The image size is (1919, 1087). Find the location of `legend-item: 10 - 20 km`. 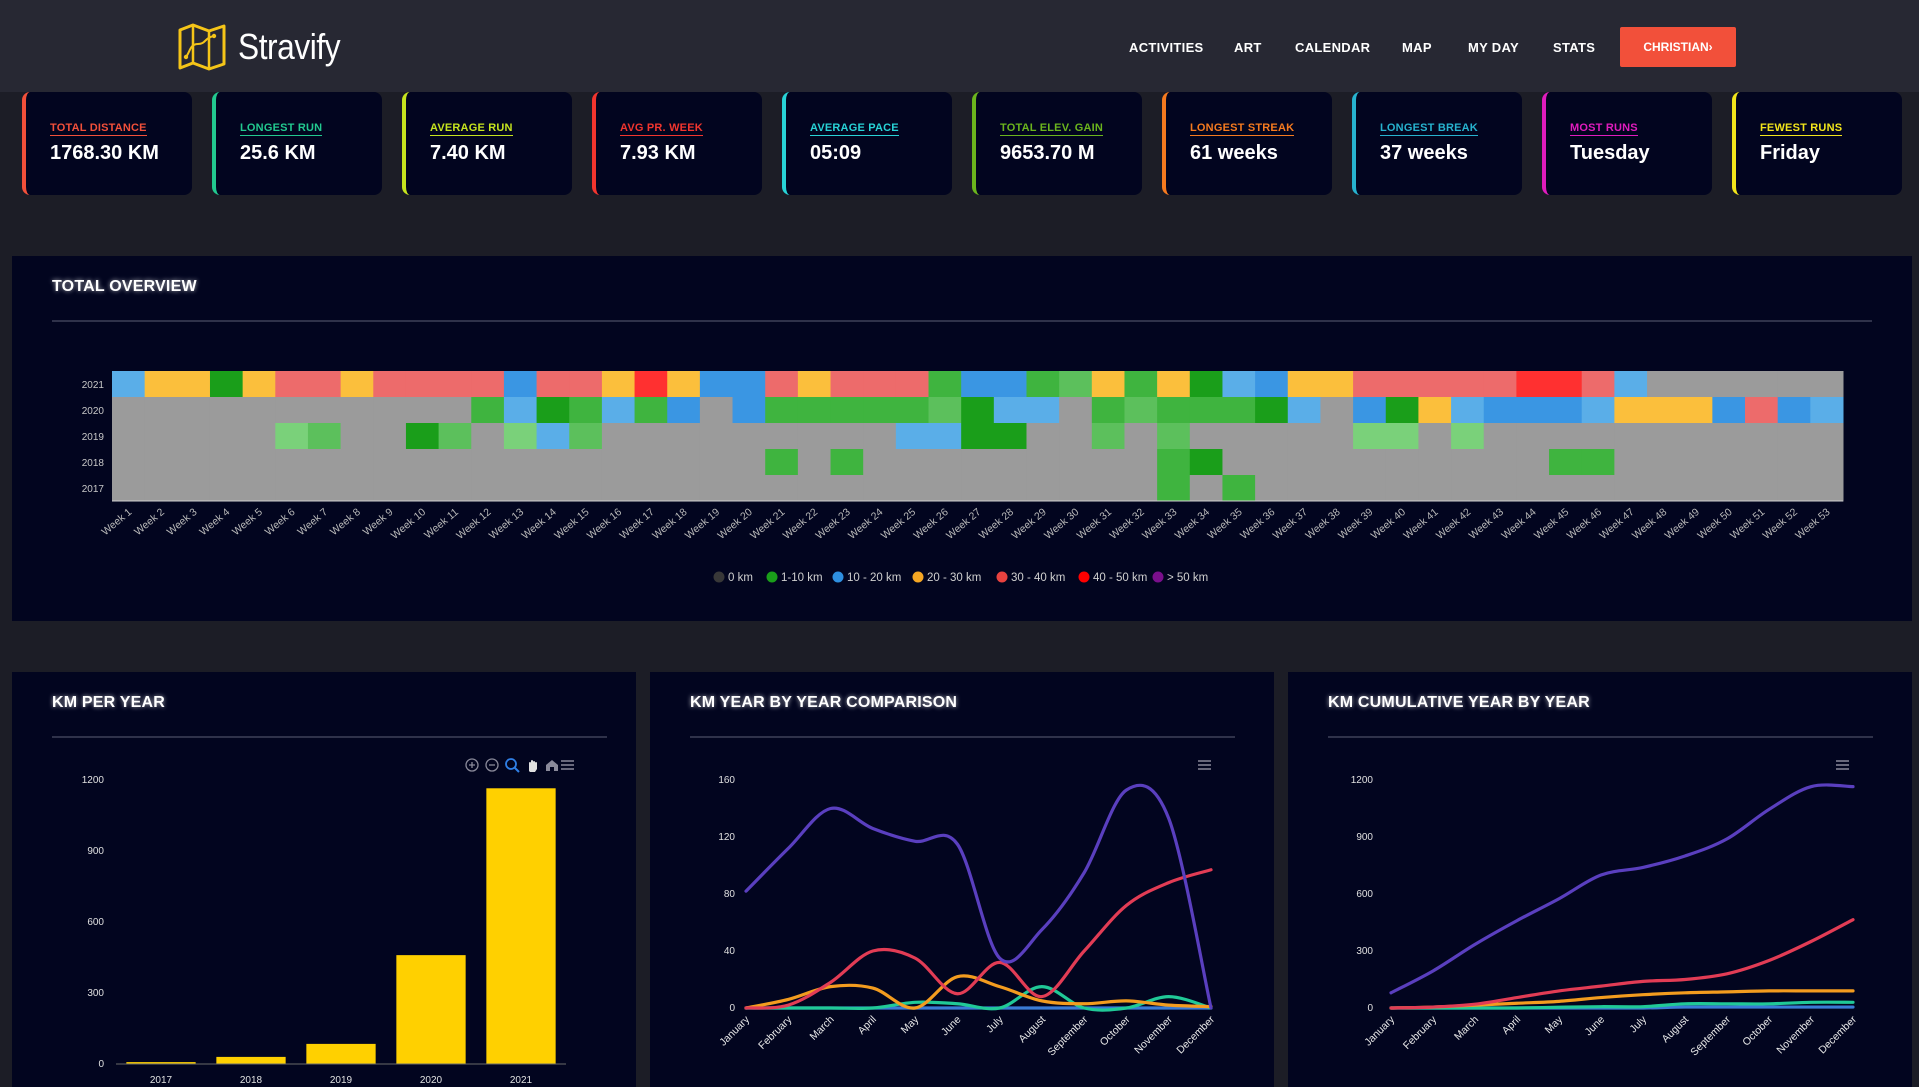

legend-item: 10 - 20 km is located at coordinates (867, 578).